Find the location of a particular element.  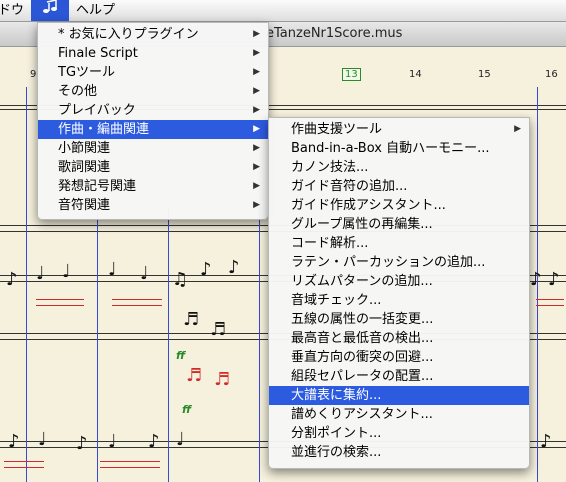

menu-item-label: 小節関連 is located at coordinates (84, 148).